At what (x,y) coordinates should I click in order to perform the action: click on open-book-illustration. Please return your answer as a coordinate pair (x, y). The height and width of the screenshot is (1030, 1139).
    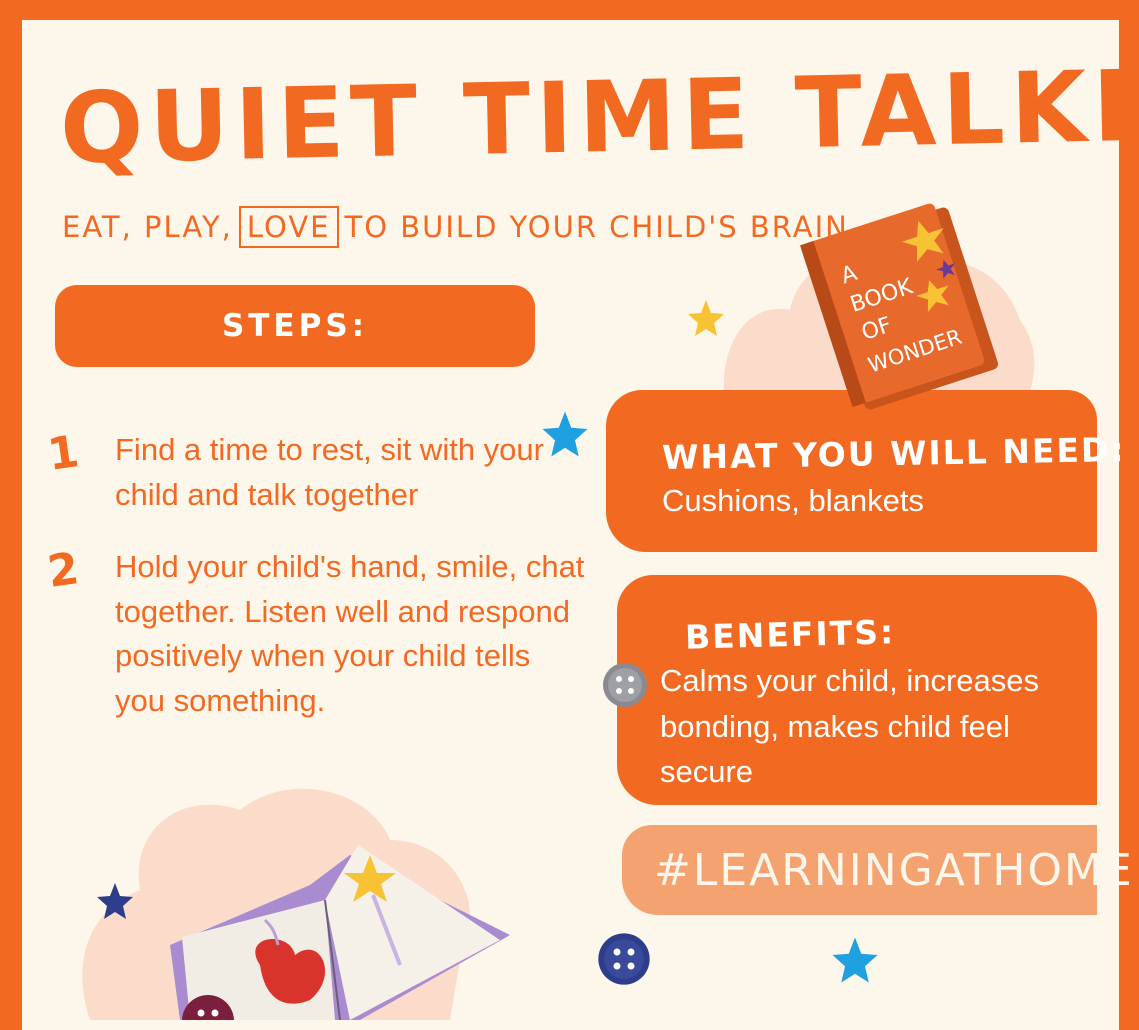
    Looking at the image, I should click on (340, 932).